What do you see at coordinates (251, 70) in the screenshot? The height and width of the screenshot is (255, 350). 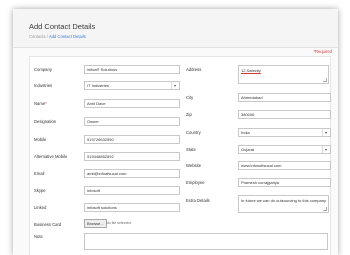 I see `address-value: 12,Satecity` at bounding box center [251, 70].